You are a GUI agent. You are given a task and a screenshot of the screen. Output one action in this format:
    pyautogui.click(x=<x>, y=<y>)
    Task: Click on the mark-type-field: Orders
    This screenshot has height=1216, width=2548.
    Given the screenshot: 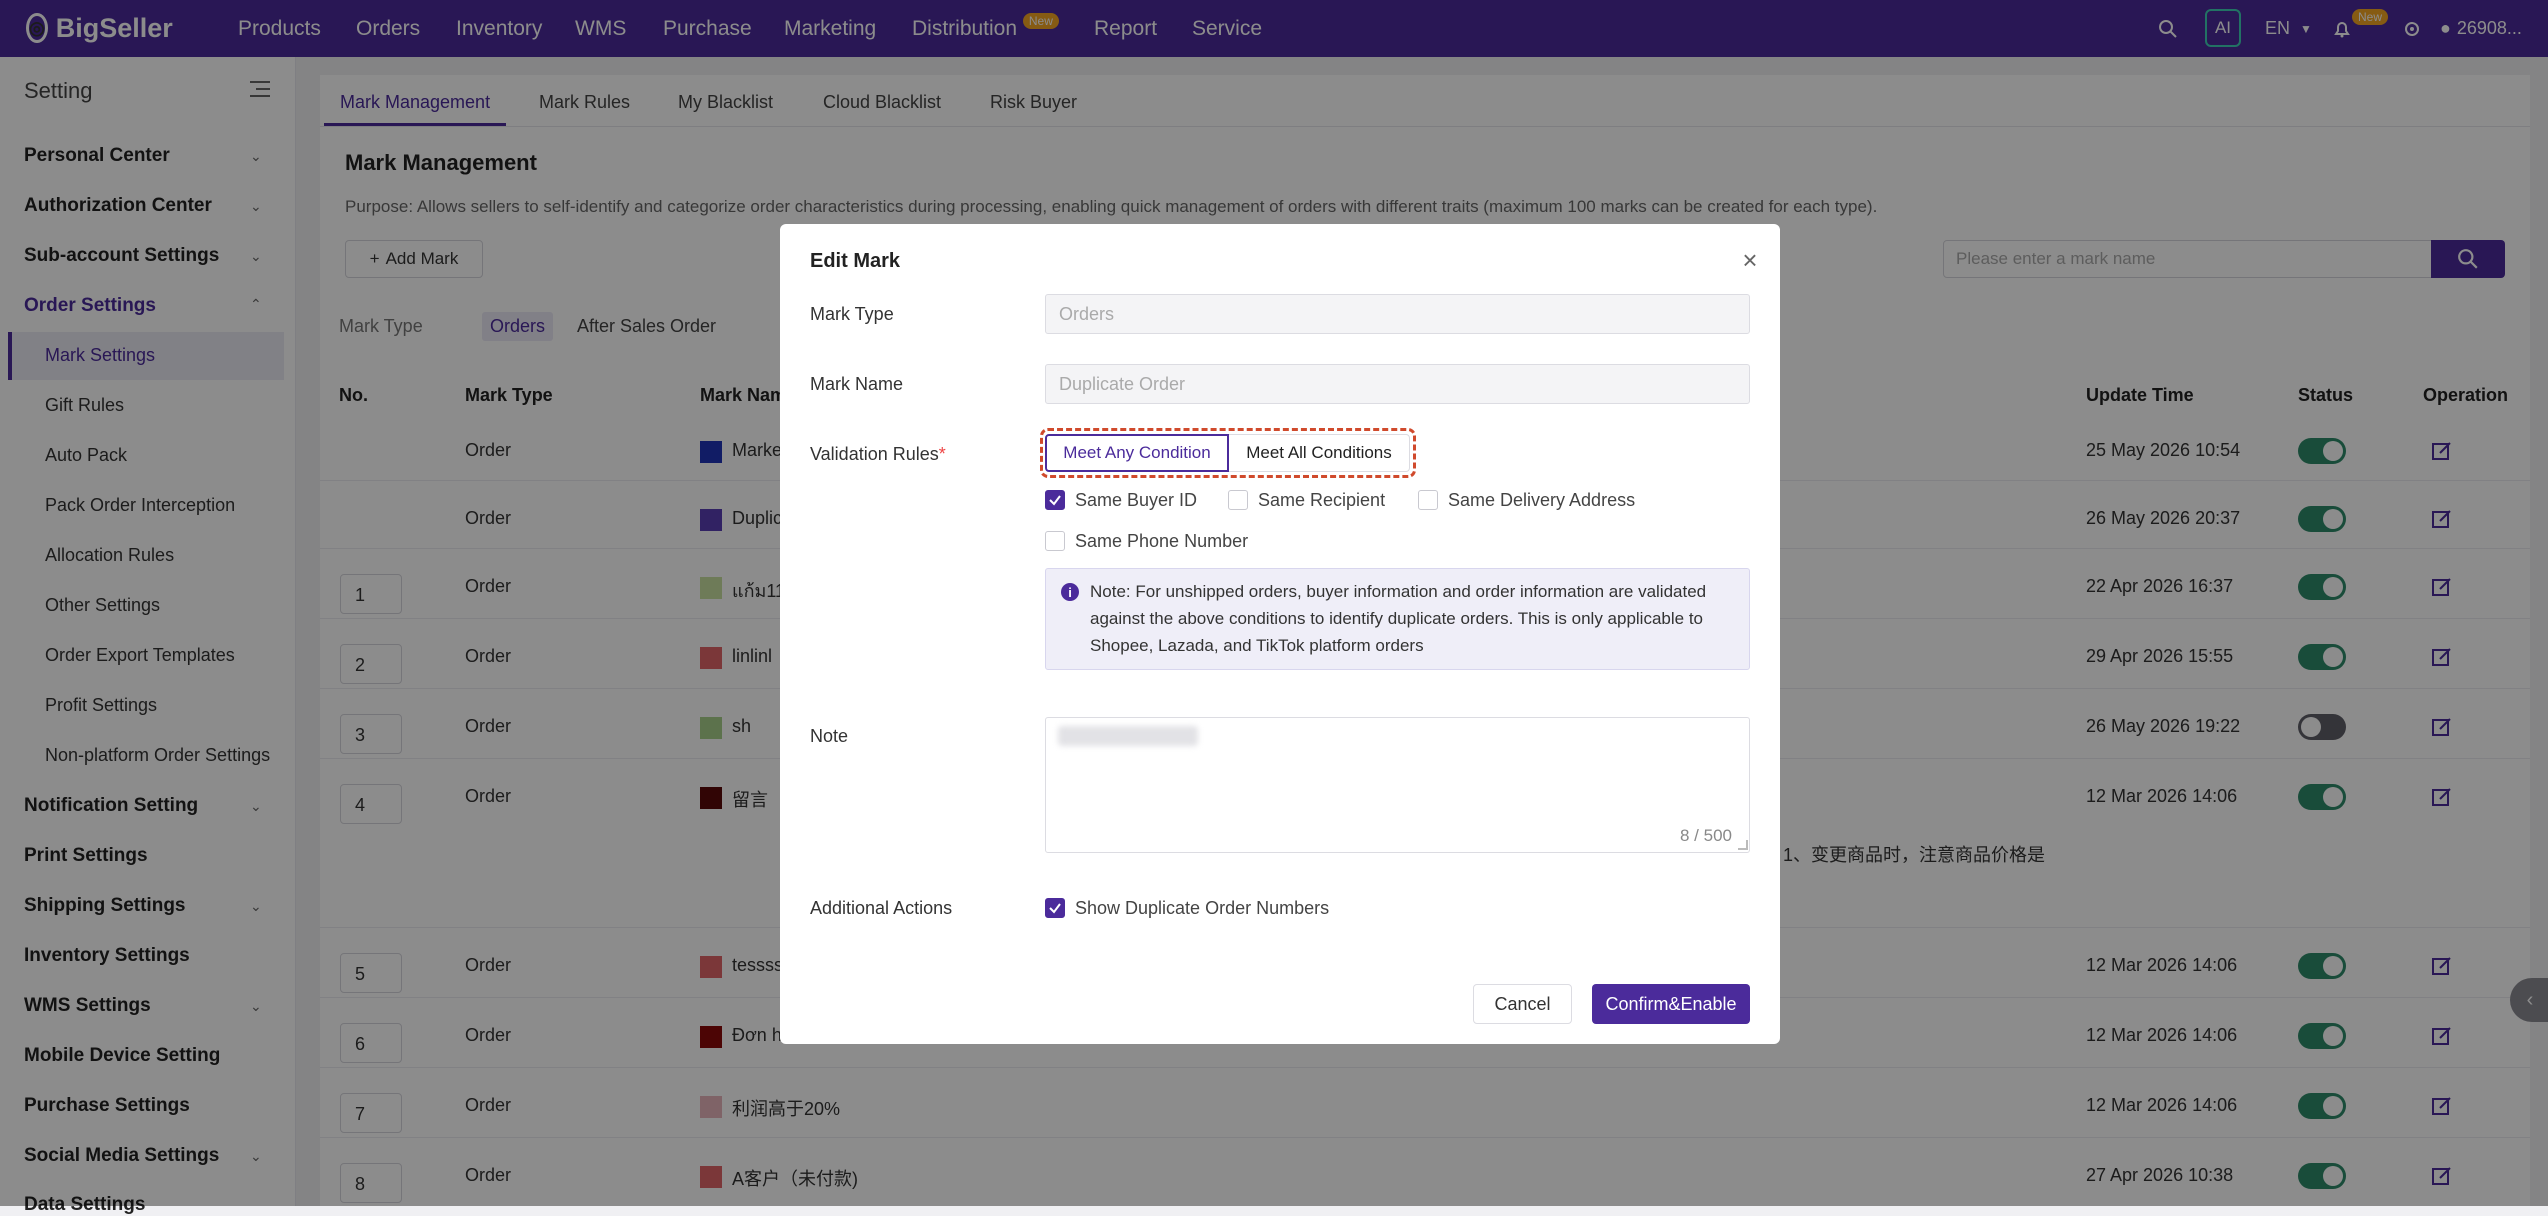 What is the action you would take?
    pyautogui.click(x=1397, y=314)
    